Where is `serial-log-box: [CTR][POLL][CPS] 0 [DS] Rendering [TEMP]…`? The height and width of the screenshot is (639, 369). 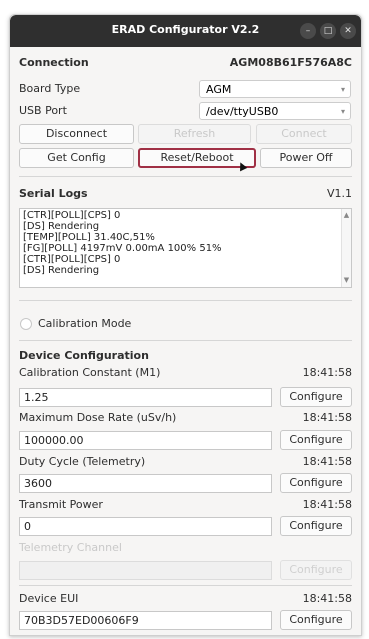
serial-log-box: [CTR][POLL][CPS] 0 [DS] Rendering [TEMP]… is located at coordinates (185, 248).